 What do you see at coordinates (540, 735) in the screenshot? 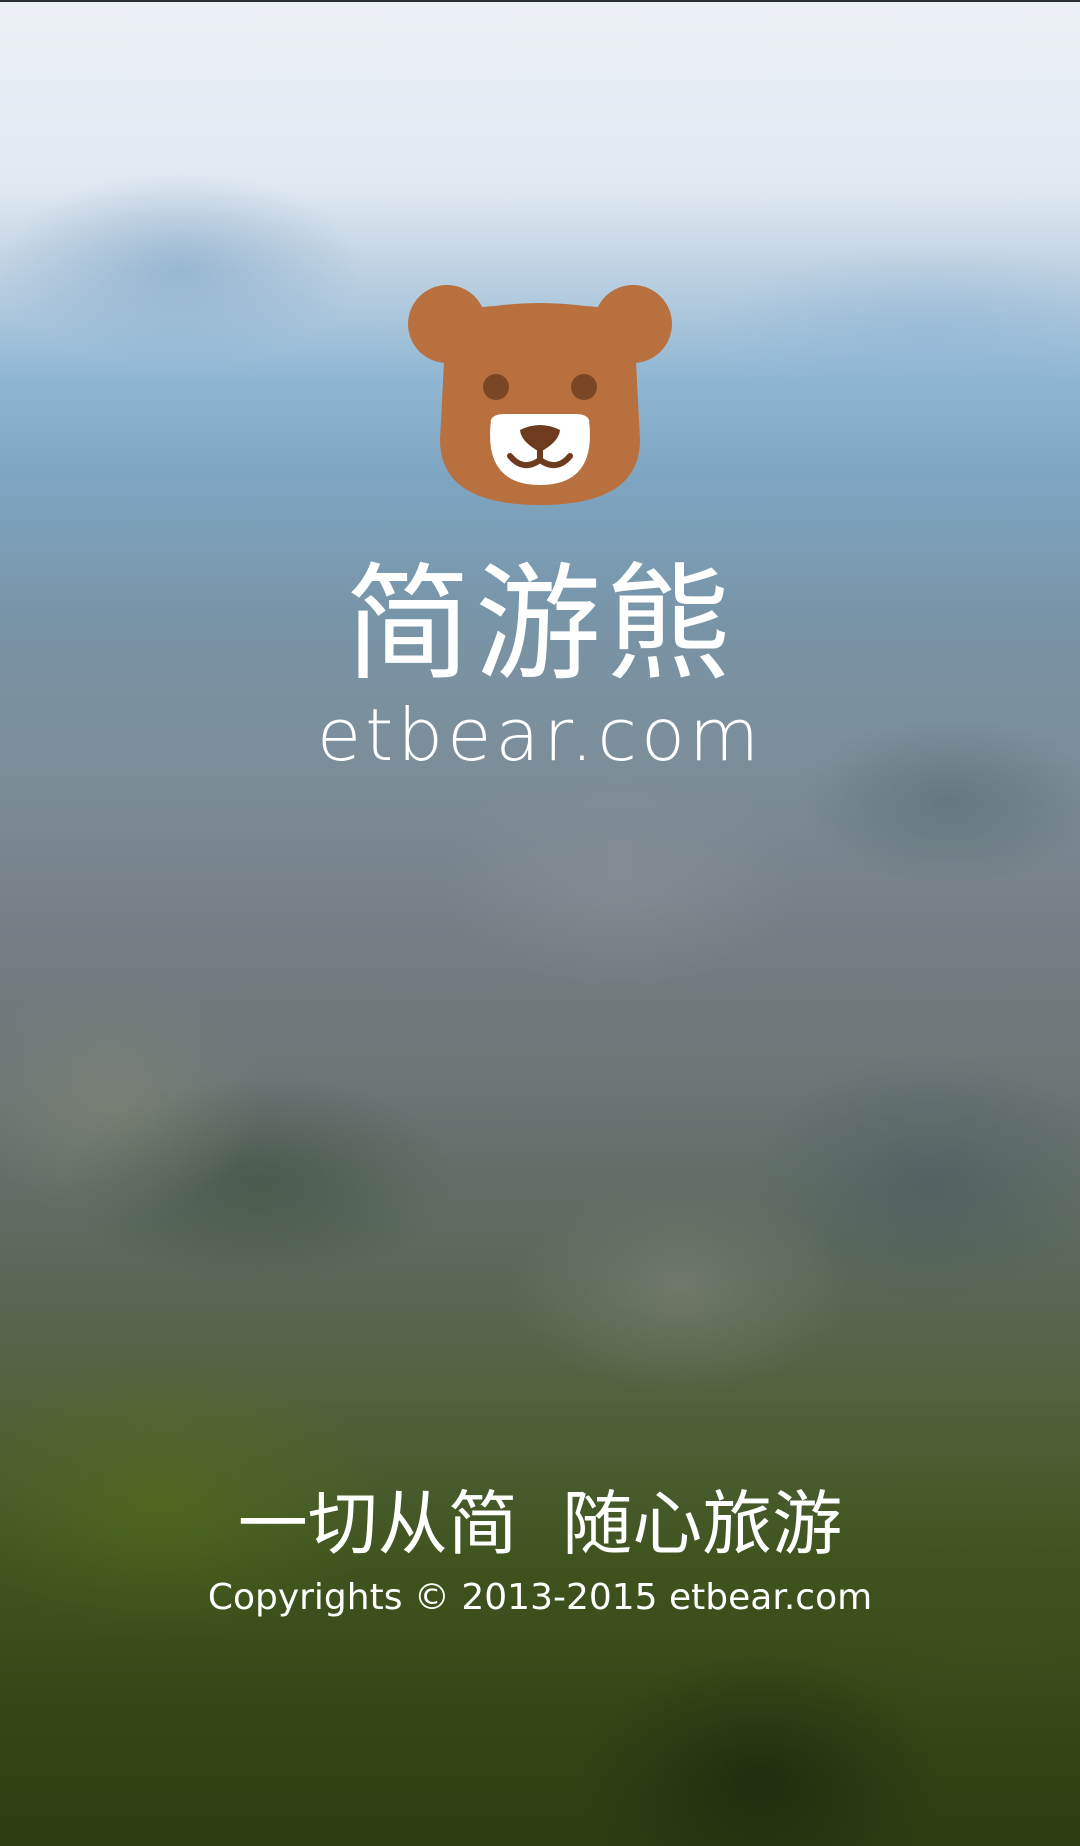
I see `app-domain: etbear.com` at bounding box center [540, 735].